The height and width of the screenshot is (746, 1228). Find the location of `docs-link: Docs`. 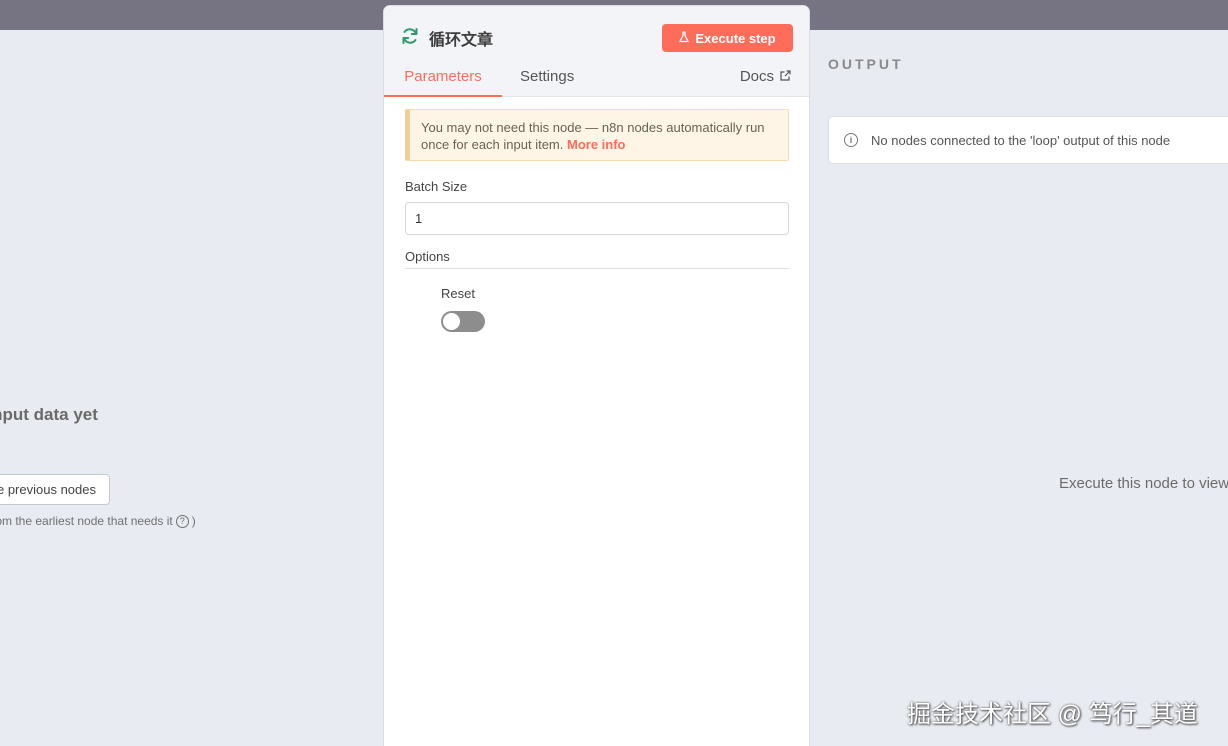

docs-link: Docs is located at coordinates (765, 76).